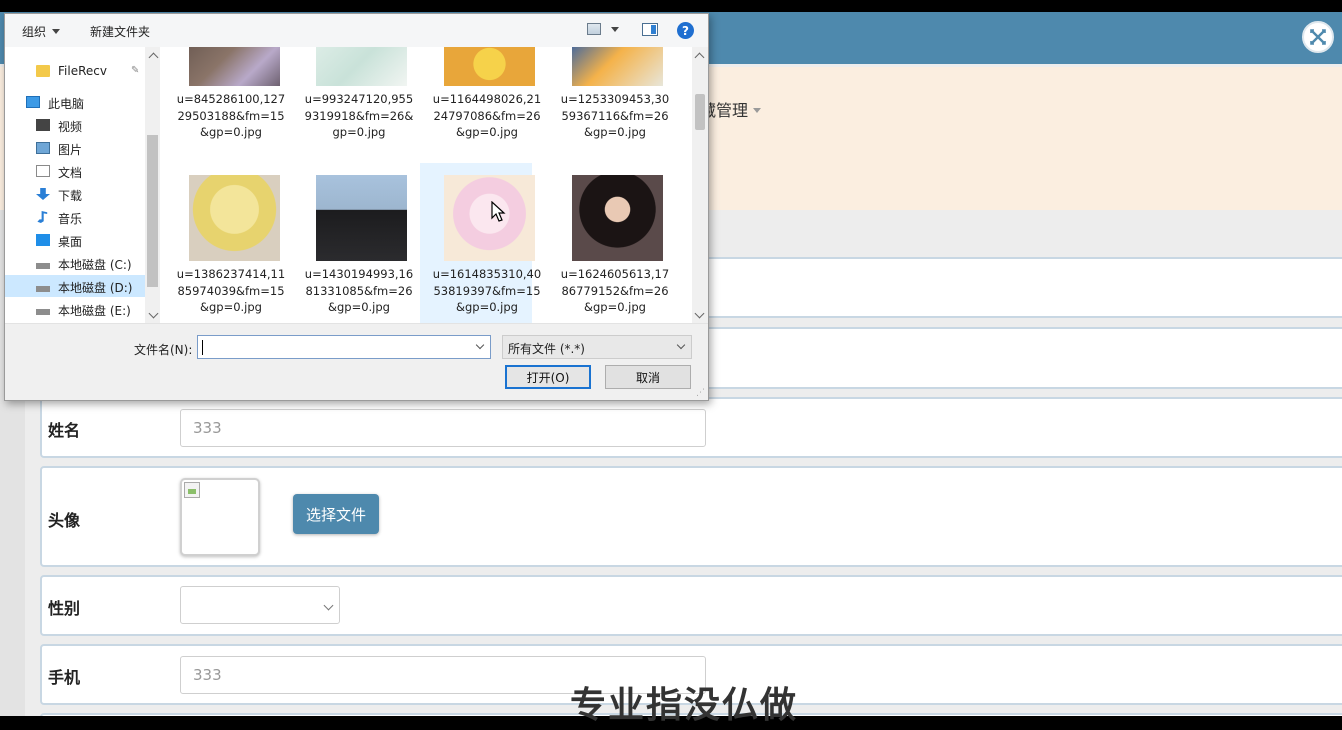  I want to click on scroll-up-icon, so click(699, 57).